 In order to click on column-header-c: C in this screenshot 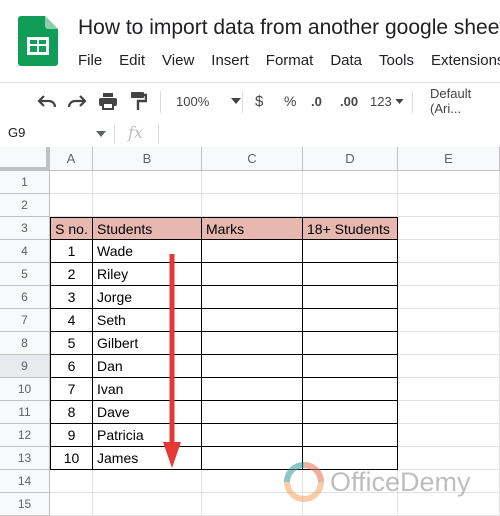, I will do `click(252, 159)`.